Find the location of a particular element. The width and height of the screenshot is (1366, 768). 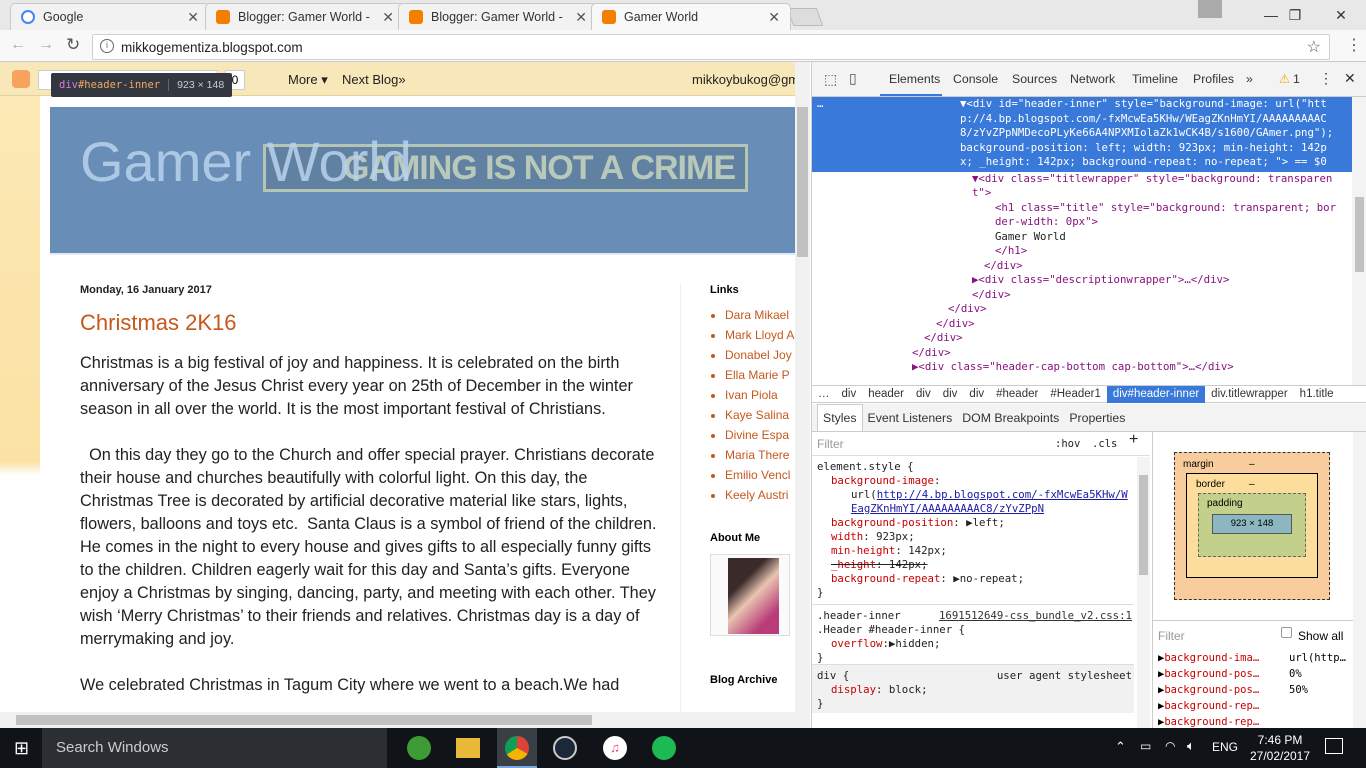

tab-blogger-2: Blogger: Gamer World - ✕ is located at coordinates (498, 16).